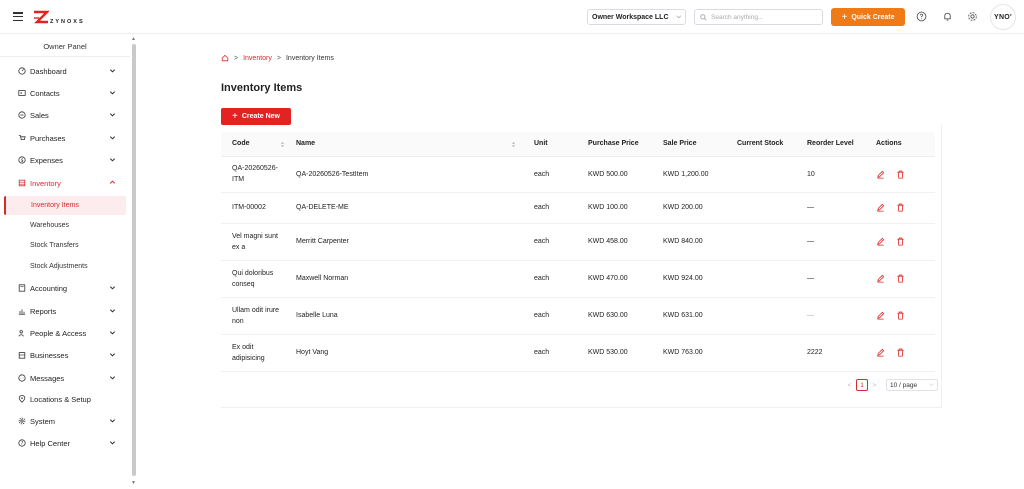 This screenshot has width=1024, height=489. I want to click on gear-icon, so click(972, 16).